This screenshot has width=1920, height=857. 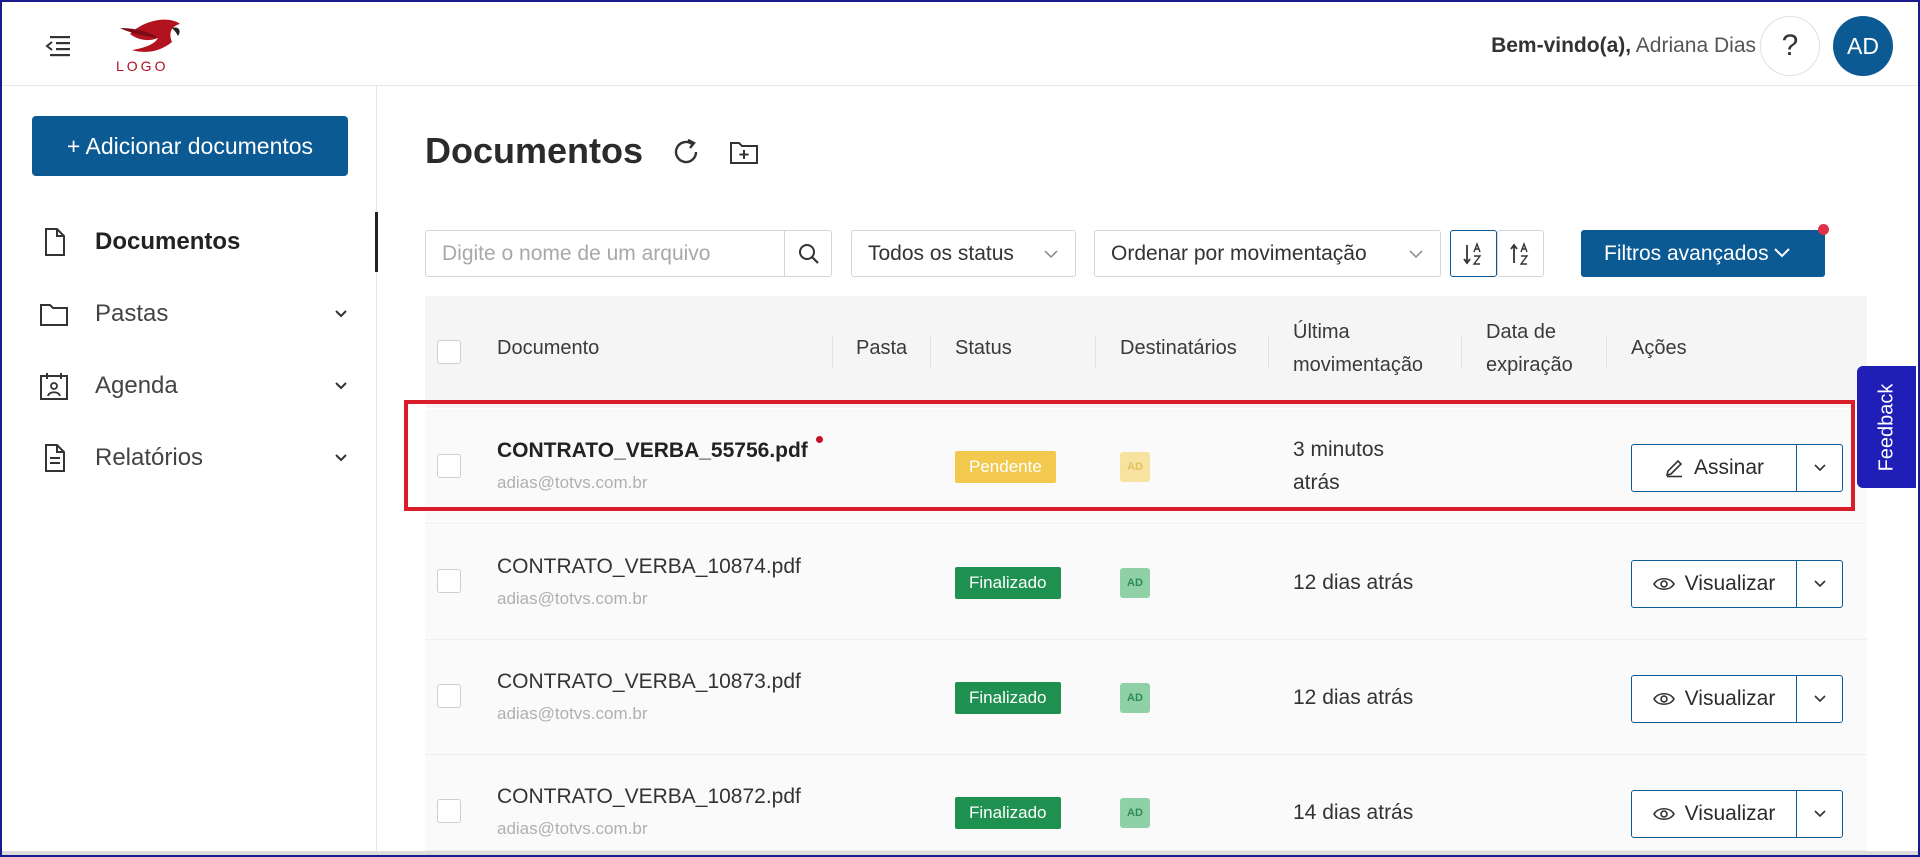 What do you see at coordinates (1339, 449) in the screenshot?
I see `last-movement-line1: 3 minutos` at bounding box center [1339, 449].